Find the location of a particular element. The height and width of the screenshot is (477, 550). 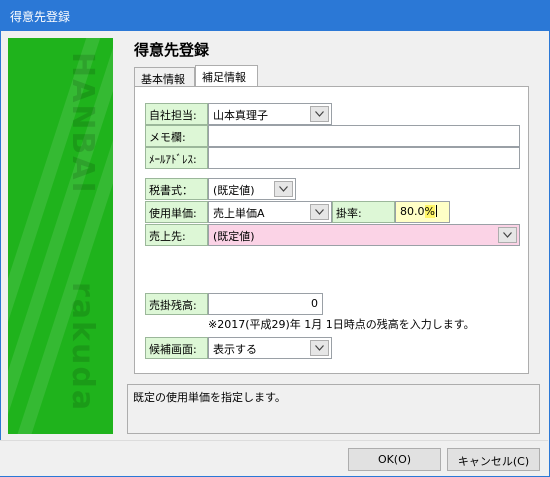

rate-label: 掛率: is located at coordinates (363, 212).